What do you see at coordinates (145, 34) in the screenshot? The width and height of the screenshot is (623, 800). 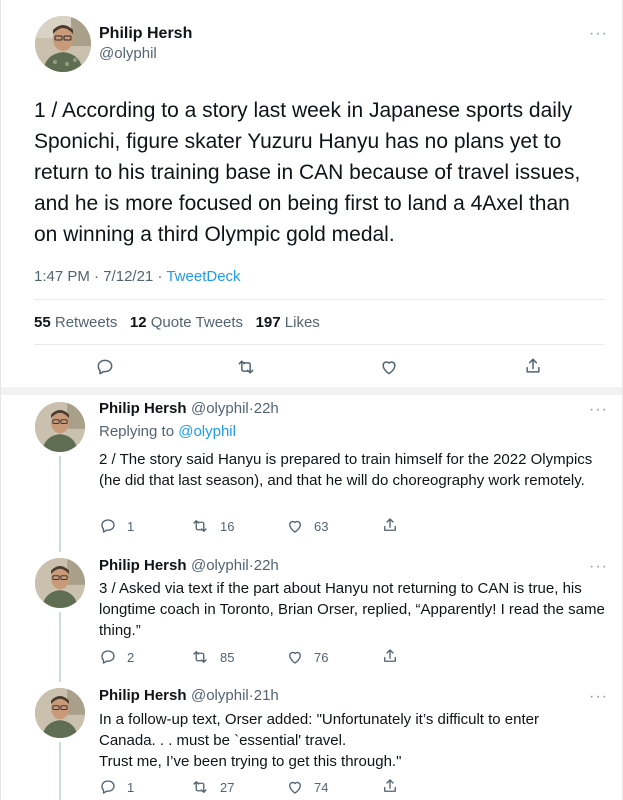 I see `author-name: Philip Hersh` at bounding box center [145, 34].